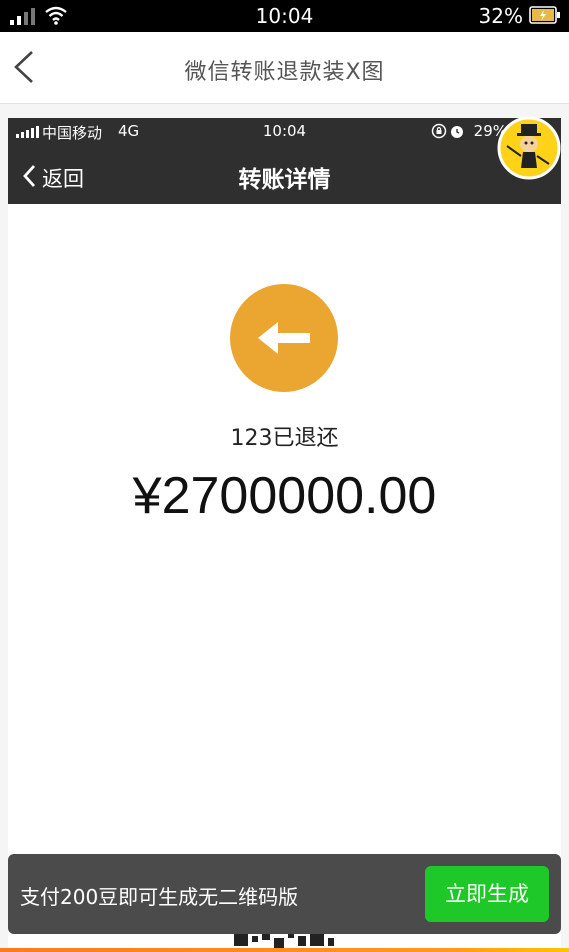 The height and width of the screenshot is (952, 569). I want to click on page-title: 微信转账退款装X图, so click(284, 72).